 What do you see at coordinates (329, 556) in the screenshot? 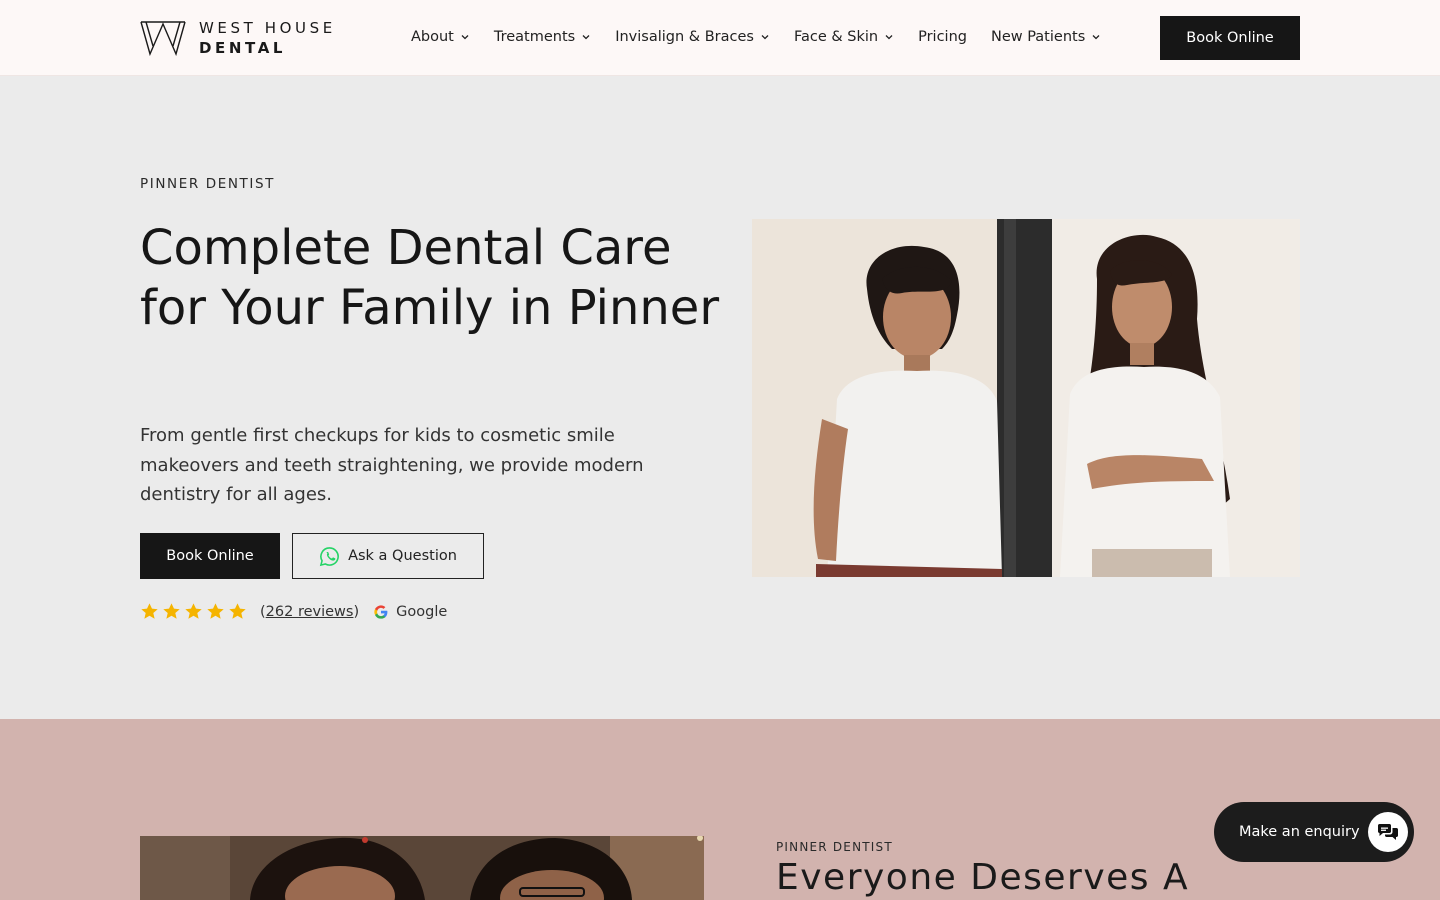
I see `whatsapp-icon` at bounding box center [329, 556].